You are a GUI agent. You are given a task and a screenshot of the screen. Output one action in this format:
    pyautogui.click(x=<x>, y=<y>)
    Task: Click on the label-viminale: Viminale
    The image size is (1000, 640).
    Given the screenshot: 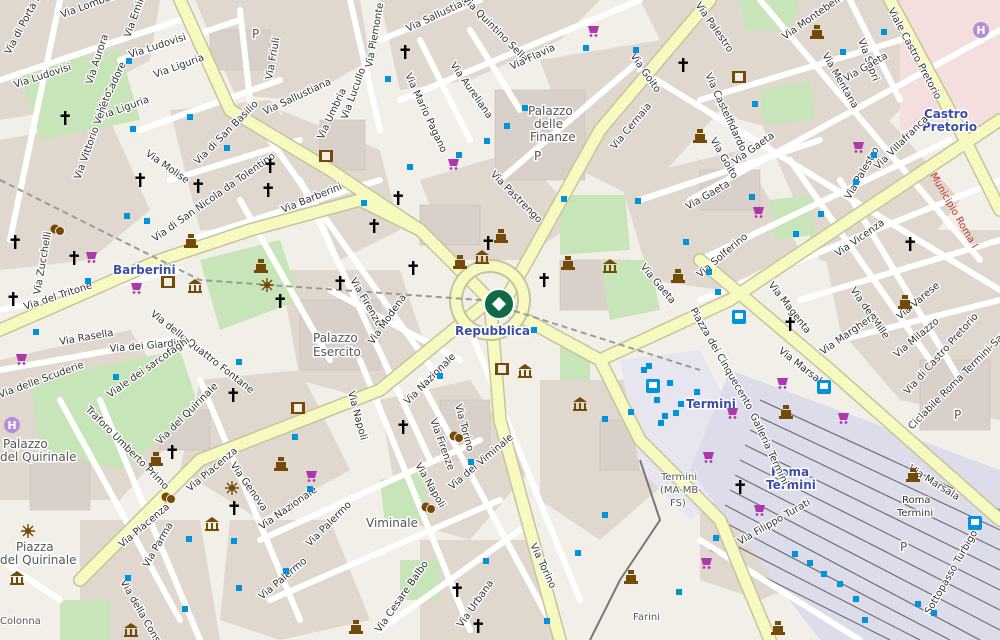 What is the action you would take?
    pyautogui.click(x=392, y=523)
    